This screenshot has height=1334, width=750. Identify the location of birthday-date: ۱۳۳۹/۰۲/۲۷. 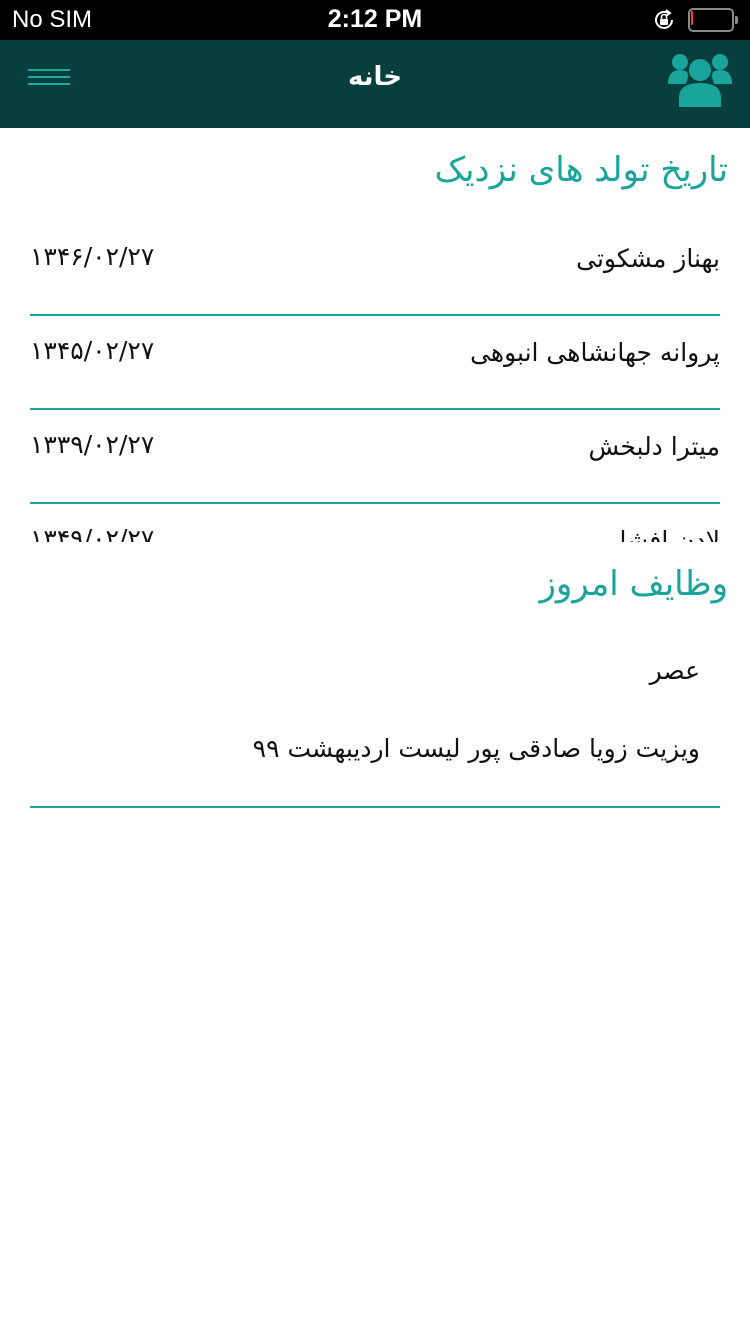
(92, 444).